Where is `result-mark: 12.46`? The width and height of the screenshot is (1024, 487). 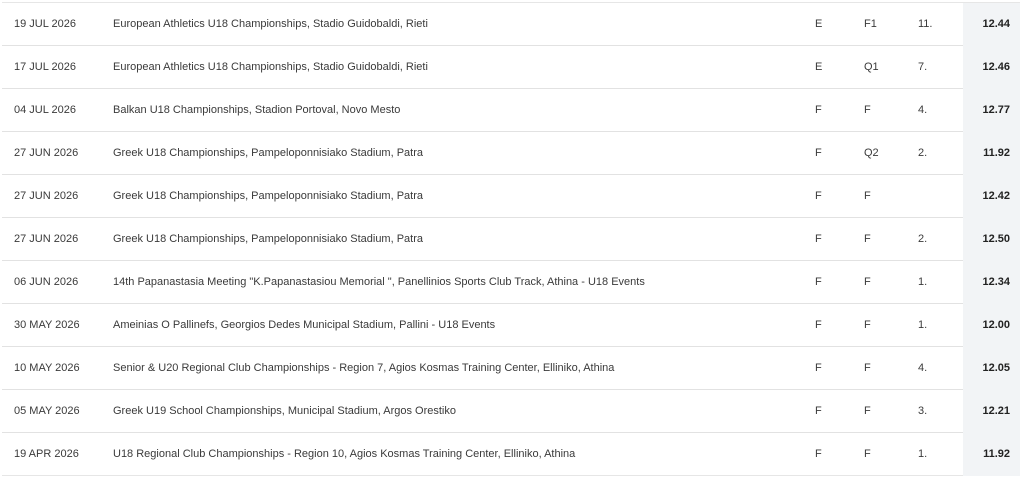
result-mark: 12.46 is located at coordinates (991, 67).